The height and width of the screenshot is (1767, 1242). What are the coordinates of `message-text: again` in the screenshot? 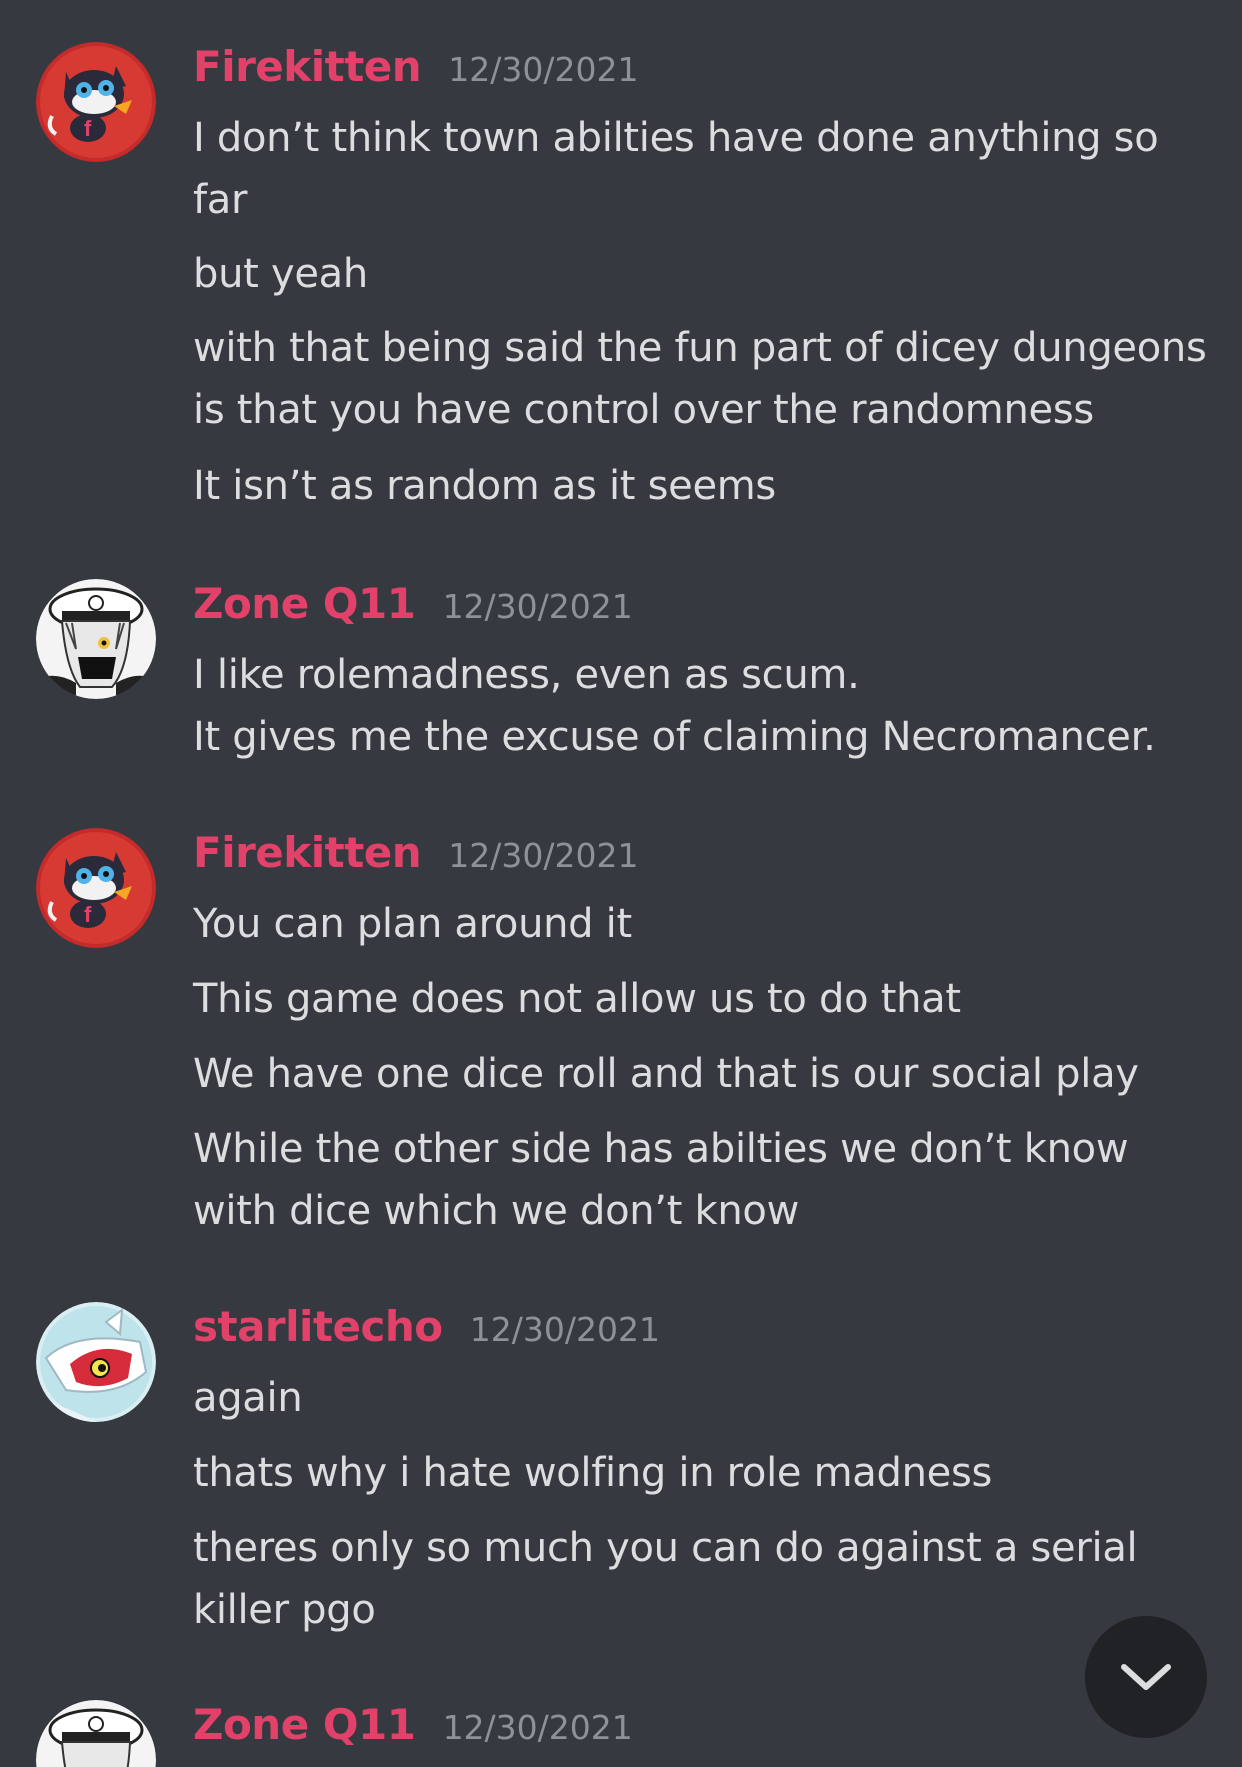 It's located at (703, 1398).